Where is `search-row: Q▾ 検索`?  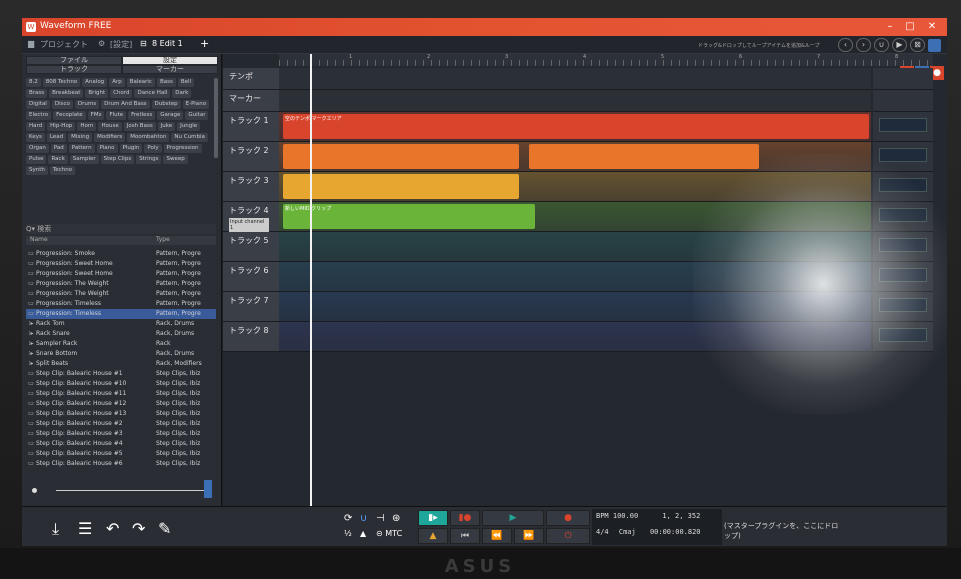
search-row: Q▾ 検索 is located at coordinates (121, 229).